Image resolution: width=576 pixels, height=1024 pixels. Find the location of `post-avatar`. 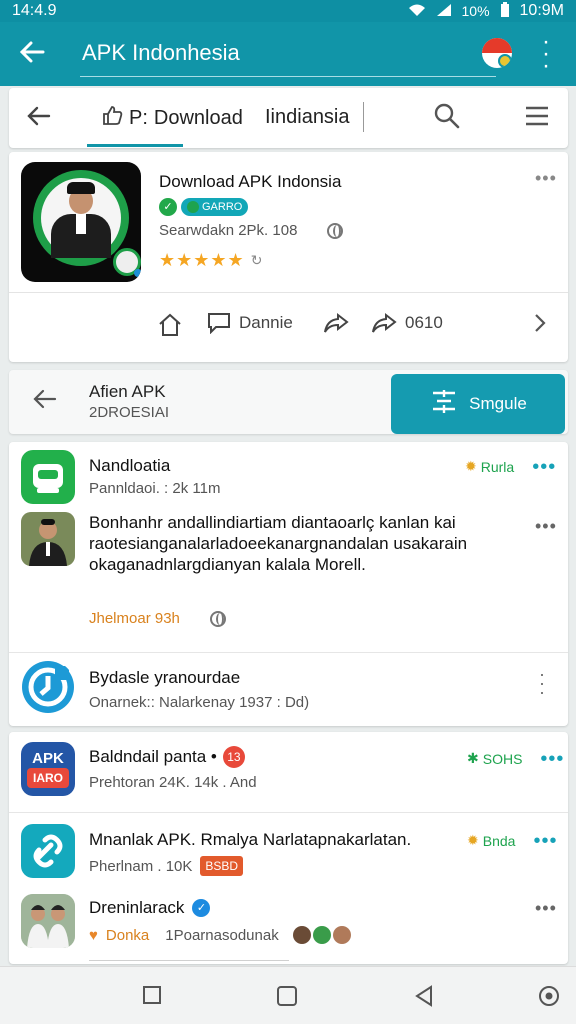

post-avatar is located at coordinates (48, 539).